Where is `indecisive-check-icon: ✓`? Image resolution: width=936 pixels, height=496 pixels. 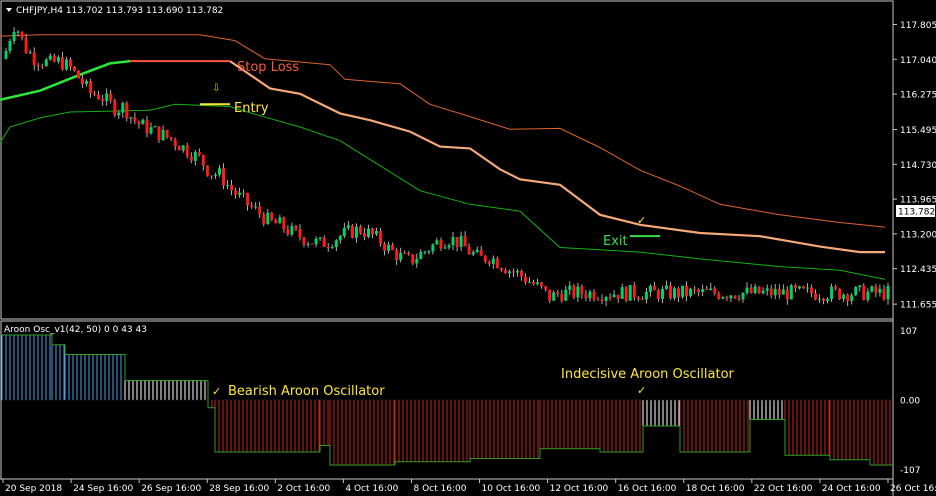
indecisive-check-icon: ✓ is located at coordinates (641, 390).